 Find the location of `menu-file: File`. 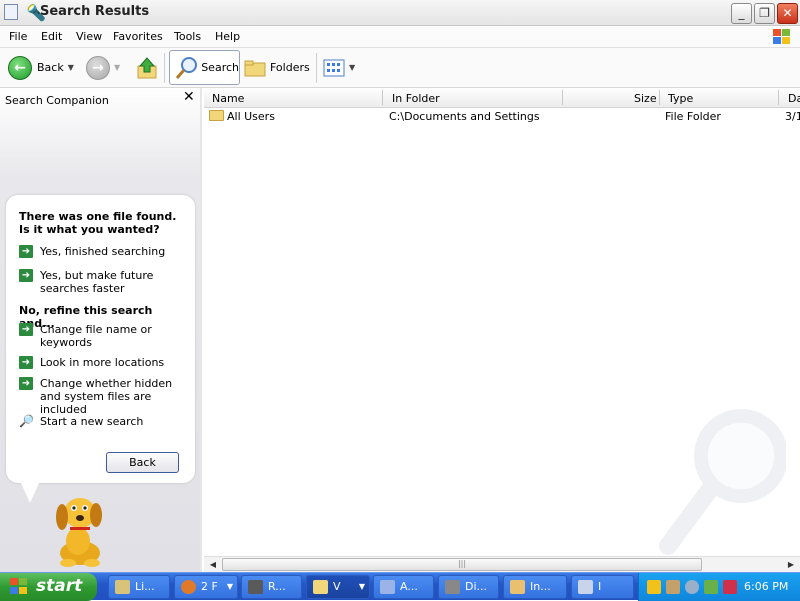

menu-file: File is located at coordinates (18, 36).